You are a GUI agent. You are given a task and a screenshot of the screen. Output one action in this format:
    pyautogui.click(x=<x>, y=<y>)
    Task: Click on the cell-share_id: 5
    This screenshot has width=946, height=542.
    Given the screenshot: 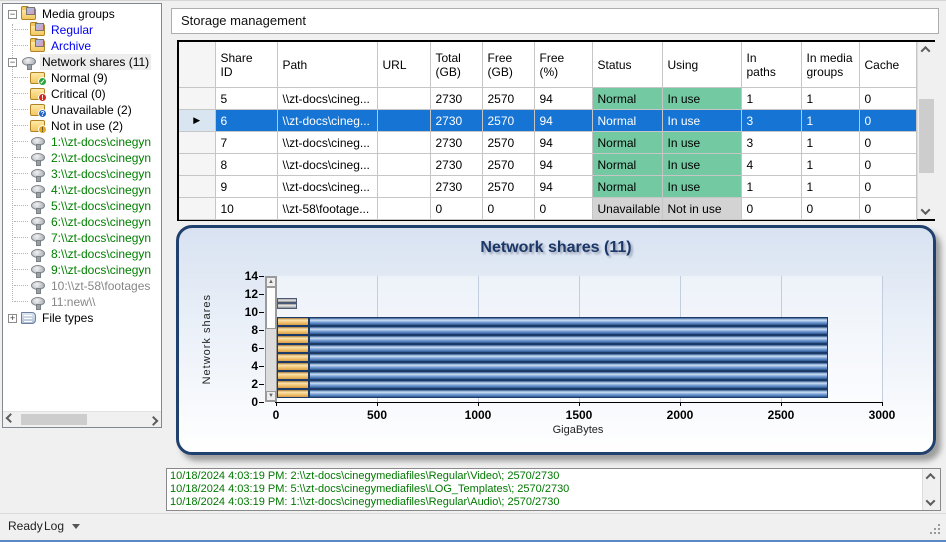 What is the action you would take?
    pyautogui.click(x=246, y=98)
    